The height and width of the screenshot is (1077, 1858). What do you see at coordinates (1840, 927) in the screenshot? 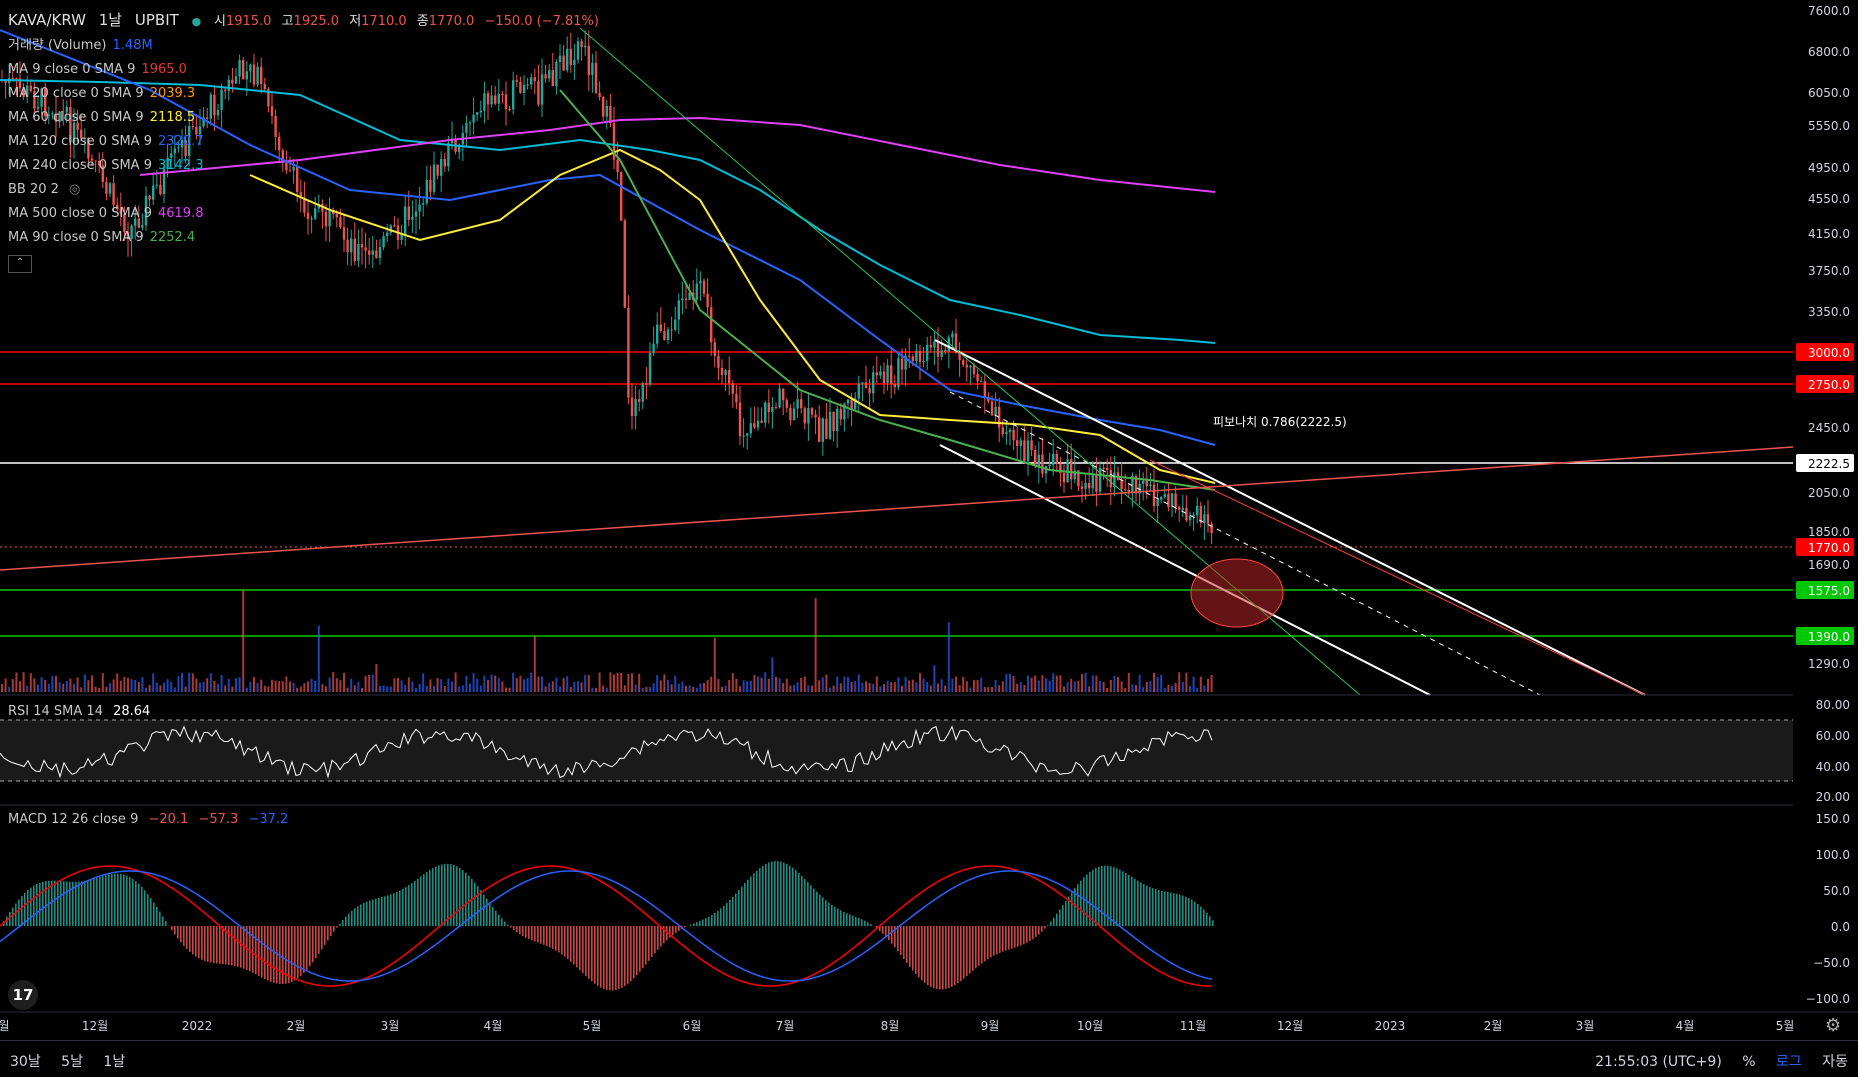
I see `macd-tick-label: 0.0` at bounding box center [1840, 927].